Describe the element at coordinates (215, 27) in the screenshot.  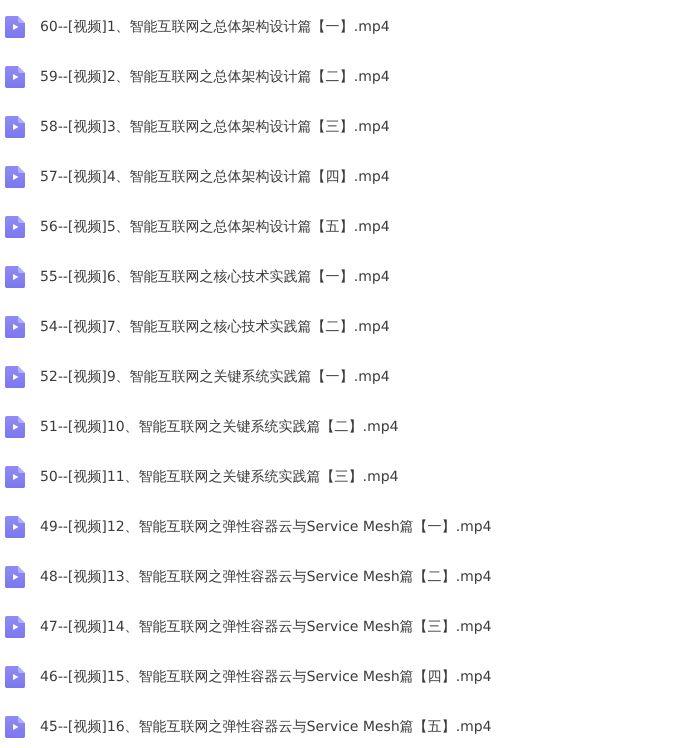
I see `file-name: 60--[视频]1、智能互联网之总体架构设计篇【一】.mp4` at that location.